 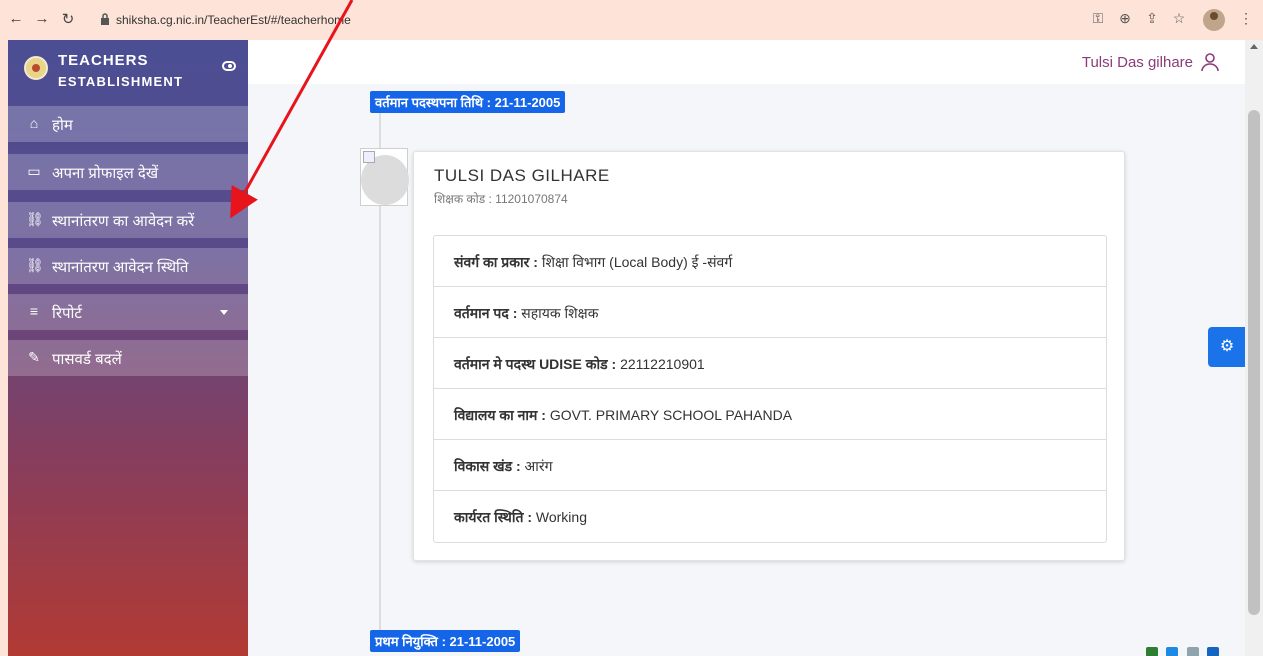 I want to click on more-menu-icon: ⋮, so click(x=1246, y=18).